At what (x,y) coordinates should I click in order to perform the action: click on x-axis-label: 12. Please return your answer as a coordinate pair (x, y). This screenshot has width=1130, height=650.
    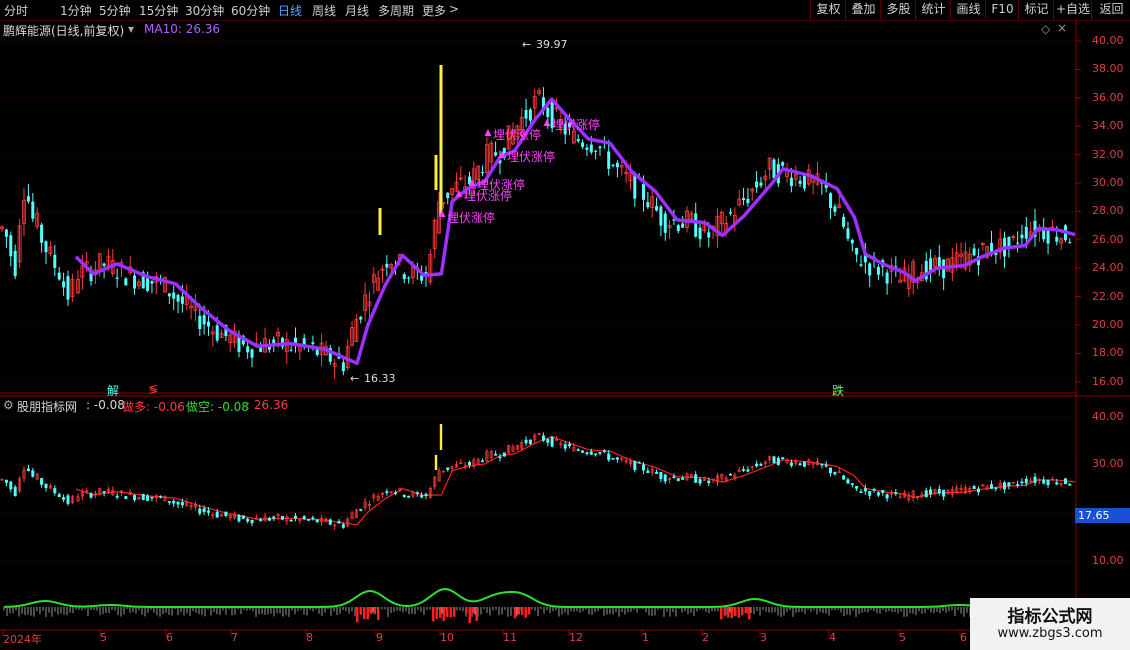
    Looking at the image, I should click on (576, 637).